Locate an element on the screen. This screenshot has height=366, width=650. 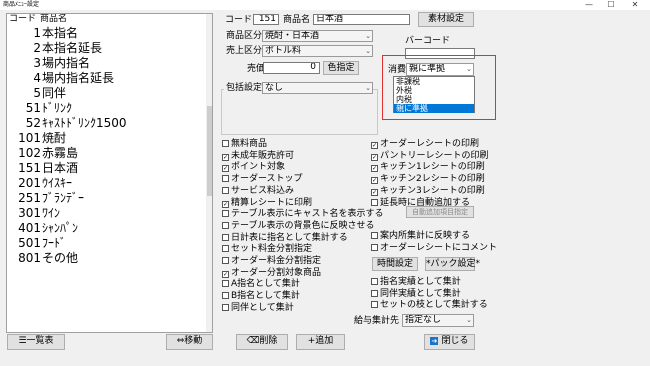
checkbox-checks-right-top: ✓ キッチン1レシートの印刷 is located at coordinates (428, 167).